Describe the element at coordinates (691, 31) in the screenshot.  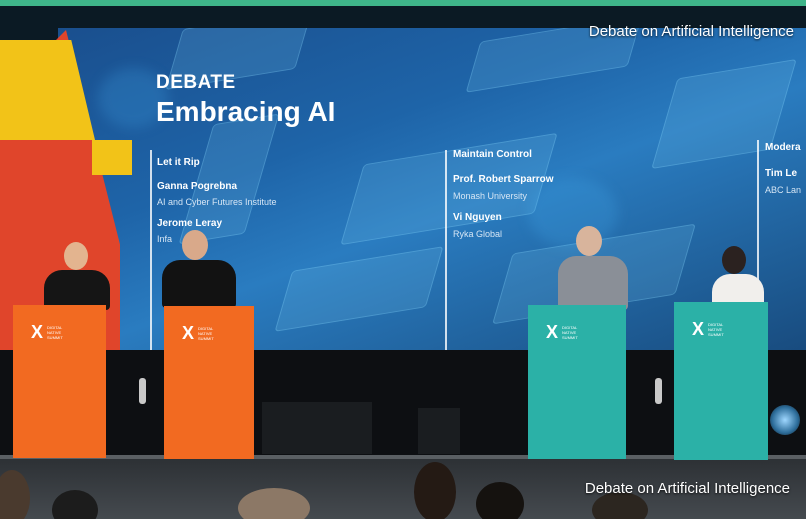
I see `caption-top: Debate on Artificial Intelligence` at that location.